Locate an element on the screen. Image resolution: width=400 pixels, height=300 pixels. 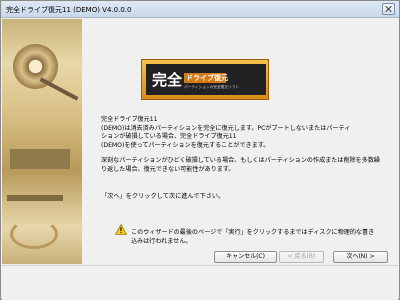
banner-dark-panel: 完全 ドライブ復元 パーティションの完全復元ソフト is located at coordinates (206, 79).